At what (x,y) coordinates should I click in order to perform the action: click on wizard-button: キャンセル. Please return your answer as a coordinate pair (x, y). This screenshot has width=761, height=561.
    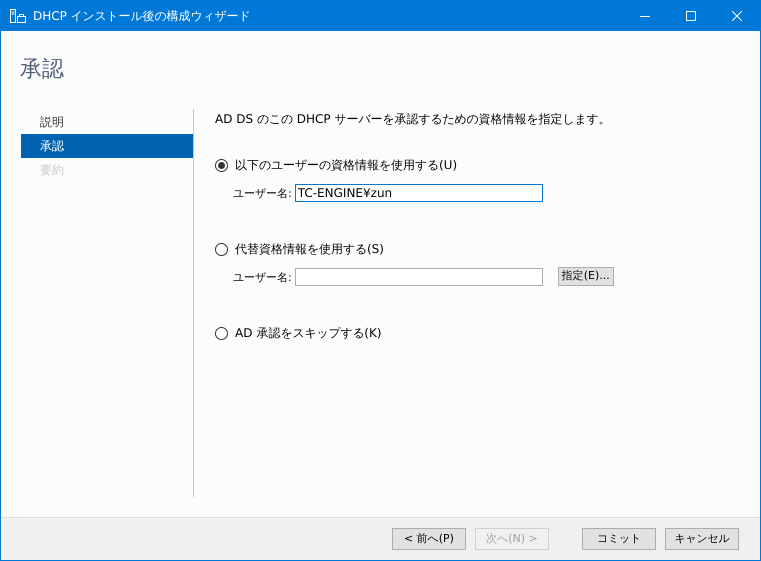
    Looking at the image, I should click on (702, 539).